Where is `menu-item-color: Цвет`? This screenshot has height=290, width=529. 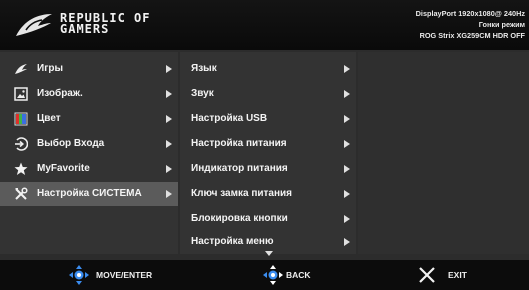
menu-item-color: Цвет is located at coordinates (89, 119).